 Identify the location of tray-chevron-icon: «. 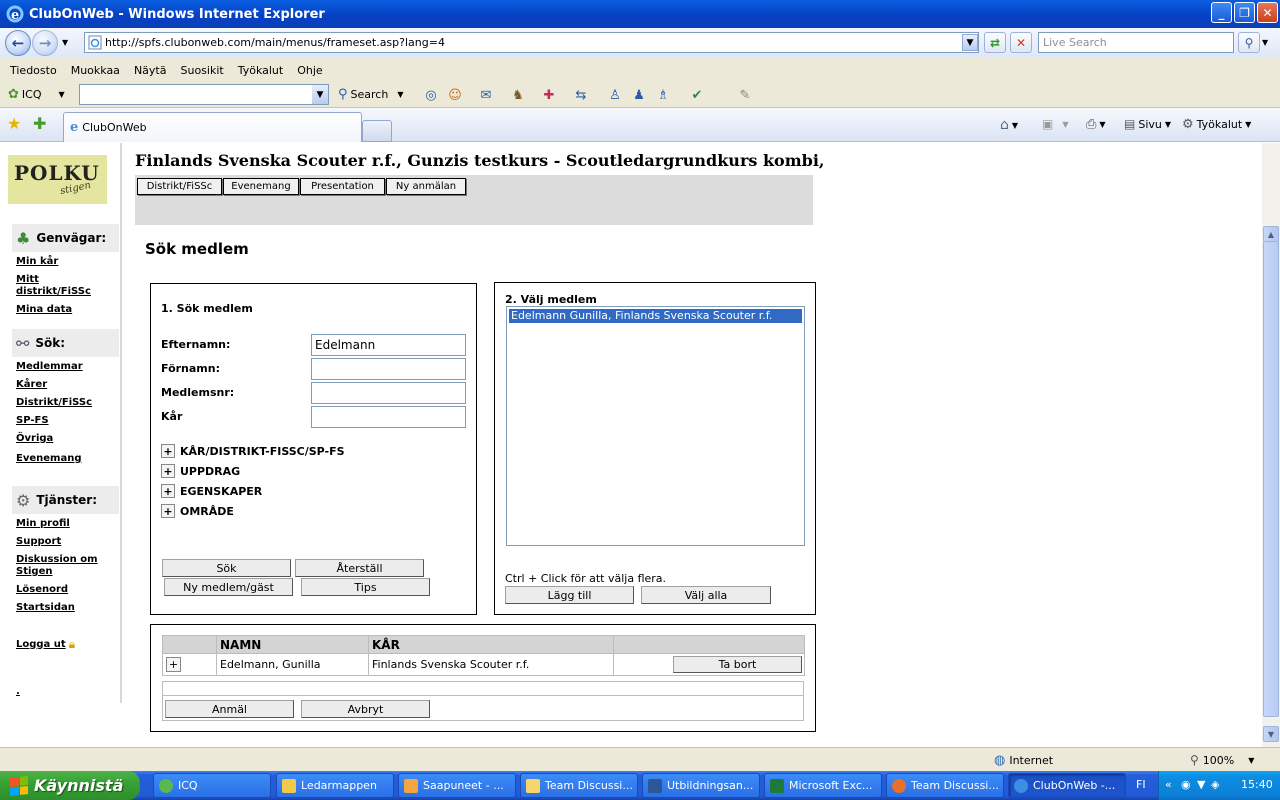
(1168, 784).